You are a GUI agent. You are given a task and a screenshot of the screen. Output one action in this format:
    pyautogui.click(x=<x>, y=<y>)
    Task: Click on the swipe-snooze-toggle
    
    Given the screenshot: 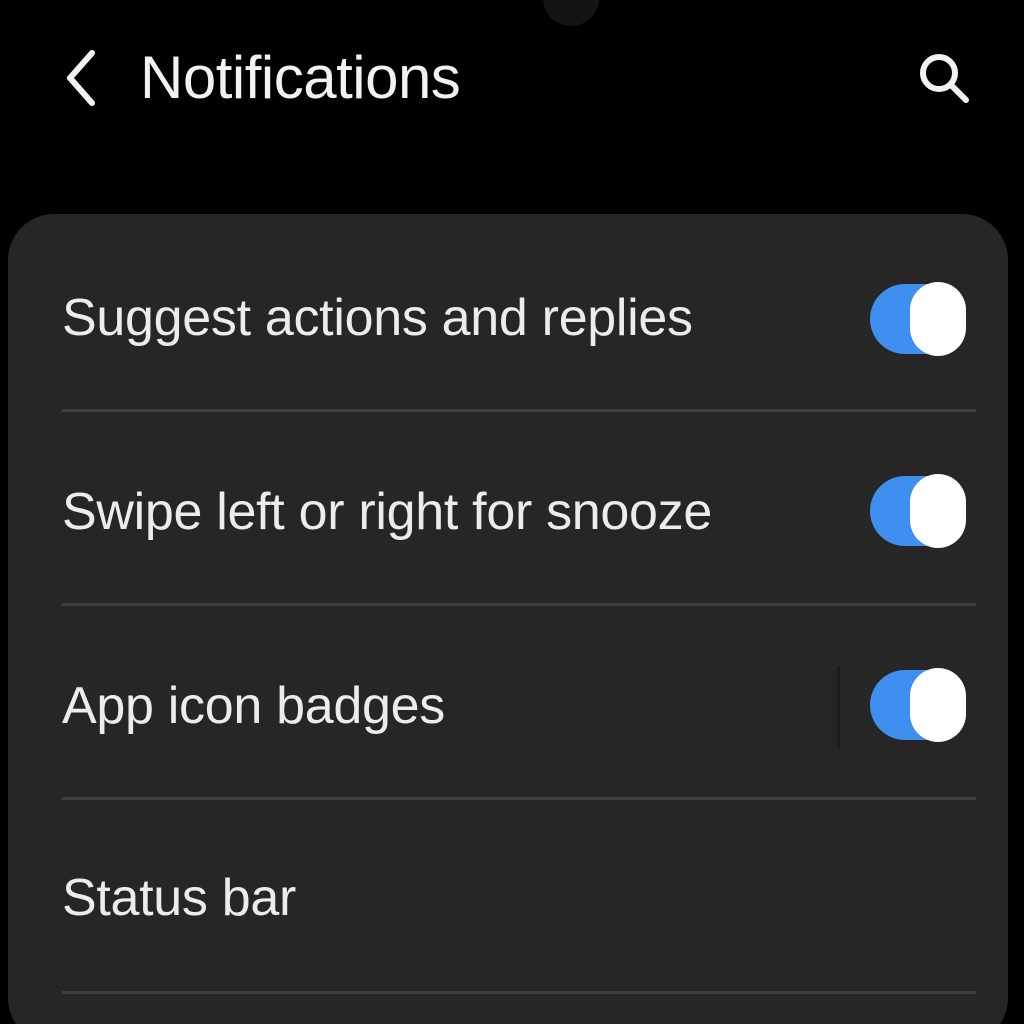 What is the action you would take?
    pyautogui.click(x=918, y=511)
    